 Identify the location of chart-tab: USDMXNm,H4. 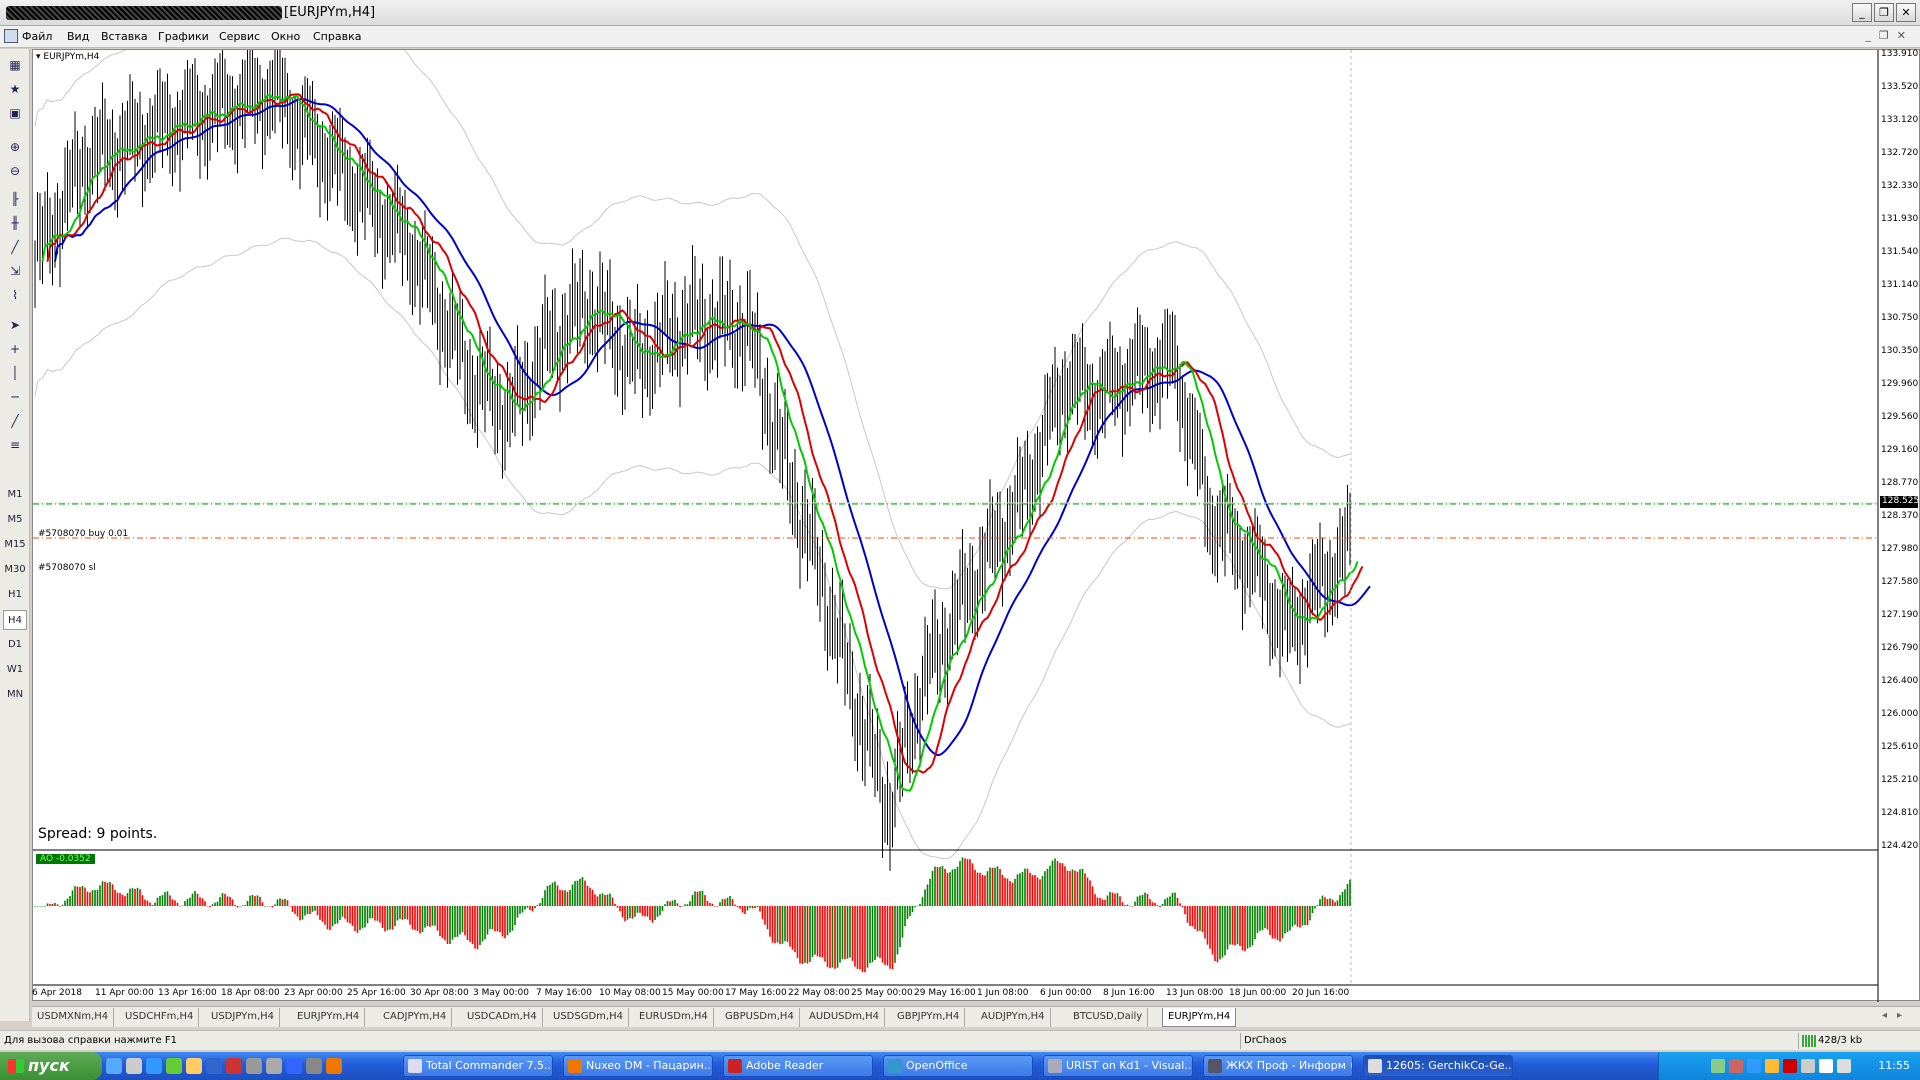
(73, 1017).